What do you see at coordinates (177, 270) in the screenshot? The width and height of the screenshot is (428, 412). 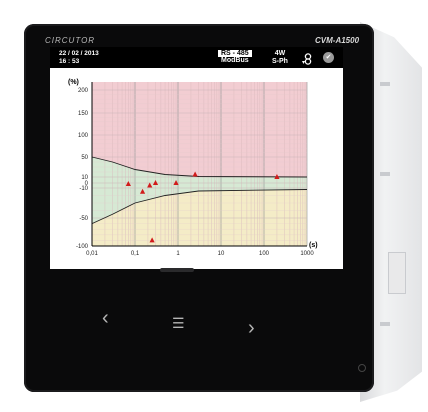 I see `screen-tab-indicator` at bounding box center [177, 270].